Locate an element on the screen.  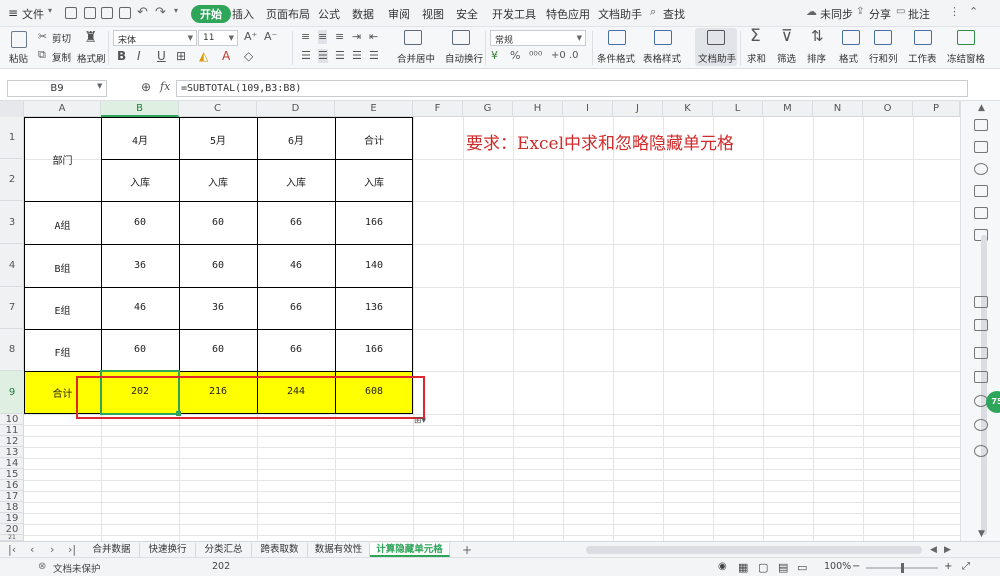
table-style-icon is located at coordinates (663, 37).